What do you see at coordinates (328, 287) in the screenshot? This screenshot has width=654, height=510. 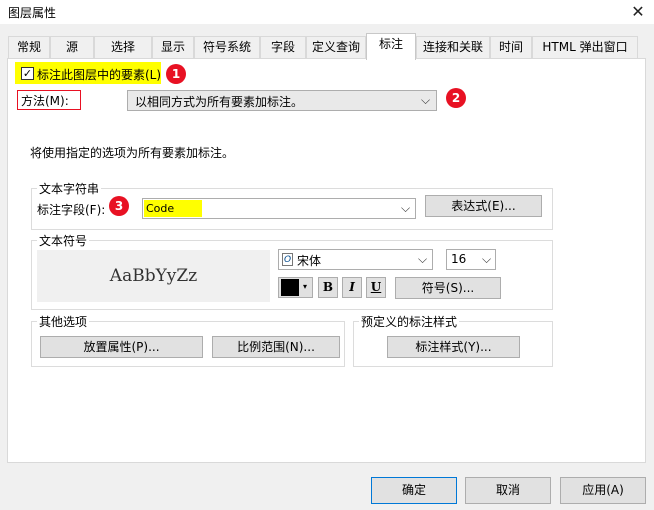 I see `bold-button: B` at bounding box center [328, 287].